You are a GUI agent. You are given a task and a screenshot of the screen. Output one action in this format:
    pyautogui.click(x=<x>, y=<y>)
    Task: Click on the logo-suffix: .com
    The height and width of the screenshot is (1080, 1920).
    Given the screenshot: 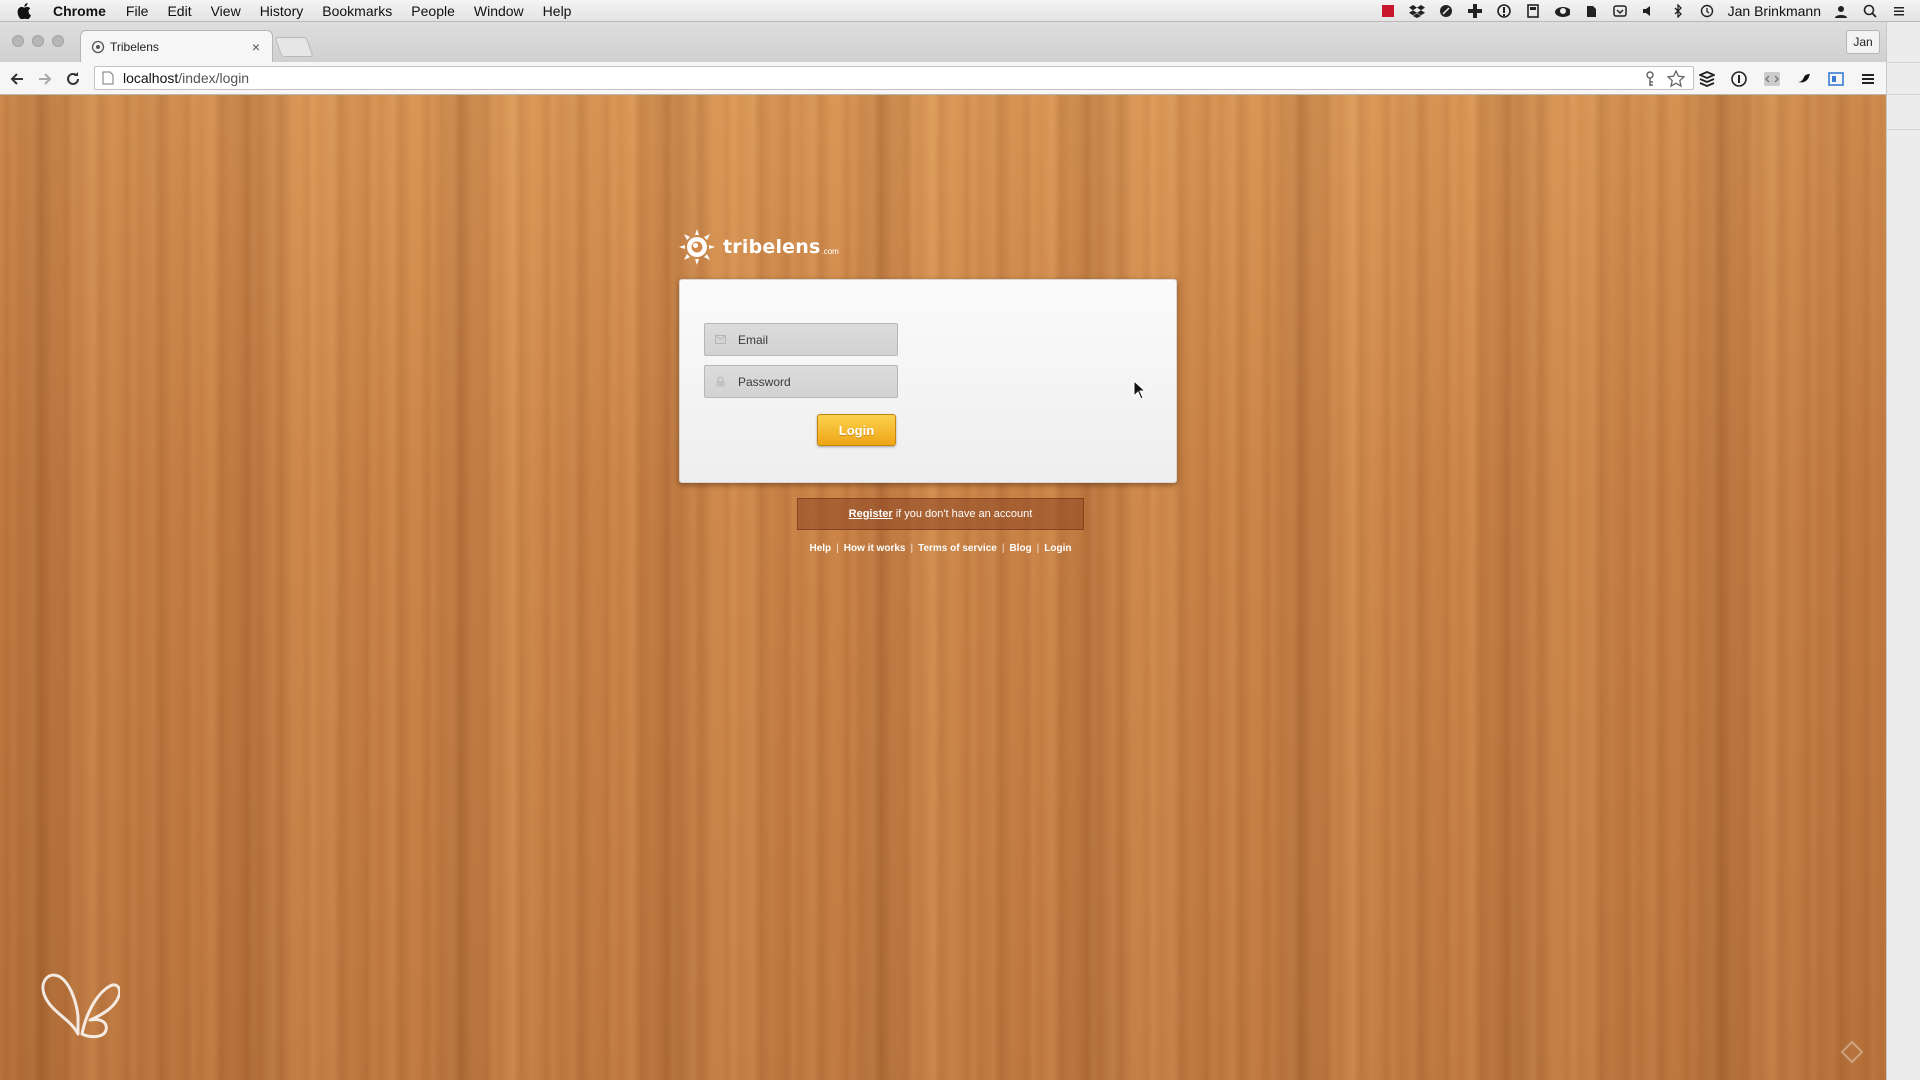 What is the action you would take?
    pyautogui.click(x=830, y=251)
    